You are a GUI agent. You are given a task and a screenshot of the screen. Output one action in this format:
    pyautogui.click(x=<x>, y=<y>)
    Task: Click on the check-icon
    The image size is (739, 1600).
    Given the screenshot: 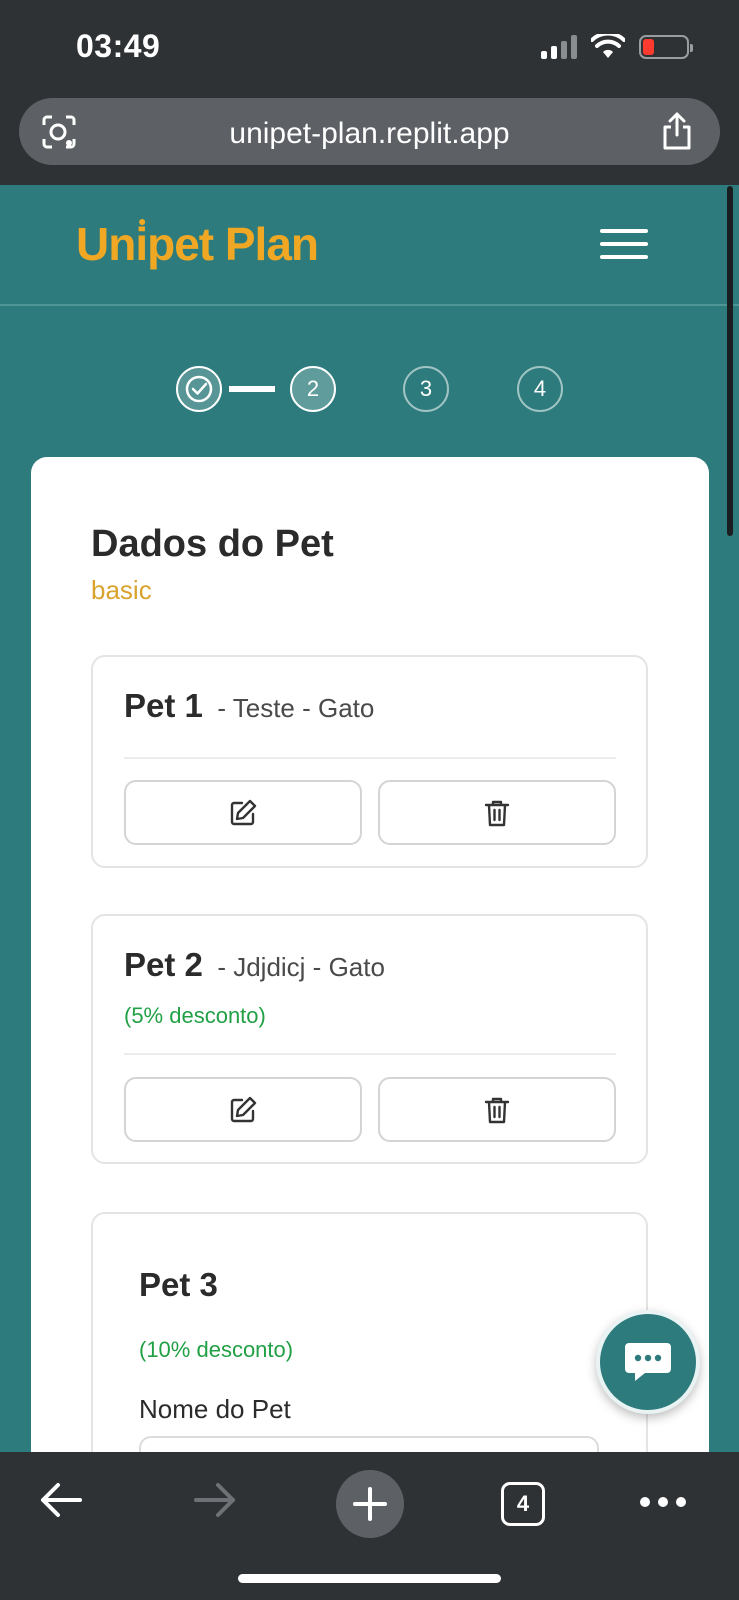 What is the action you would take?
    pyautogui.click(x=199, y=389)
    